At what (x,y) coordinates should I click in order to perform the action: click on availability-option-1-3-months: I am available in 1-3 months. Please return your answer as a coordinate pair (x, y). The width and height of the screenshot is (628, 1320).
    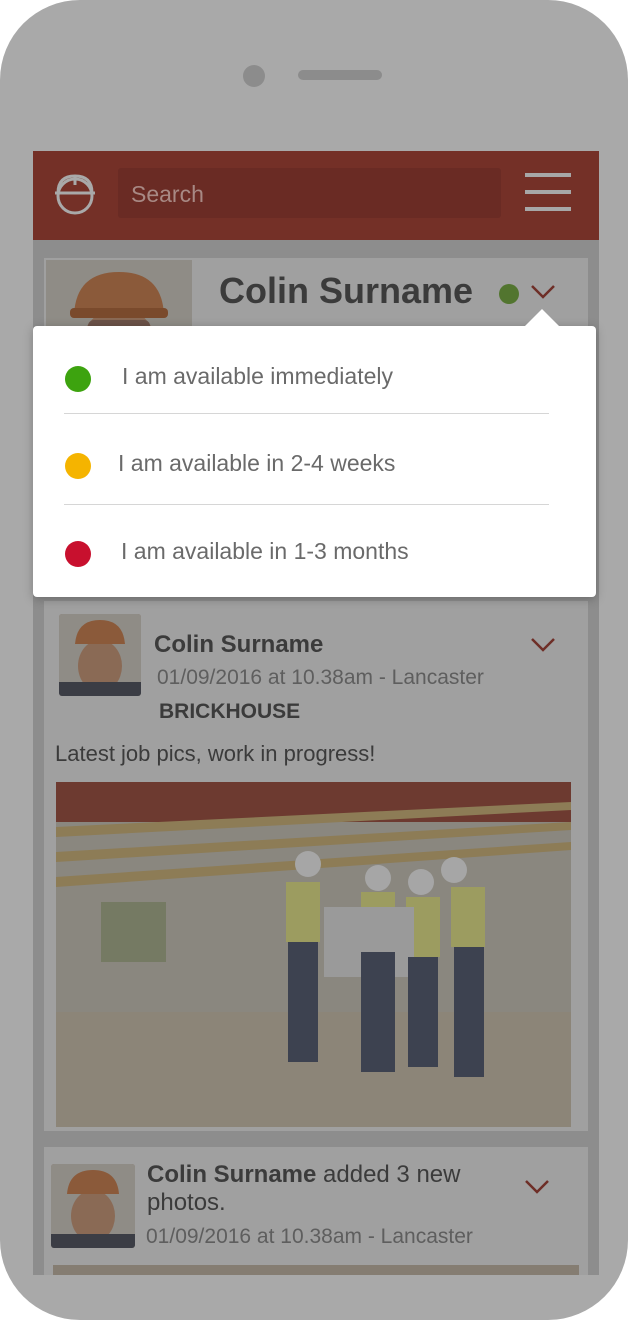
    Looking at the image, I should click on (314, 549).